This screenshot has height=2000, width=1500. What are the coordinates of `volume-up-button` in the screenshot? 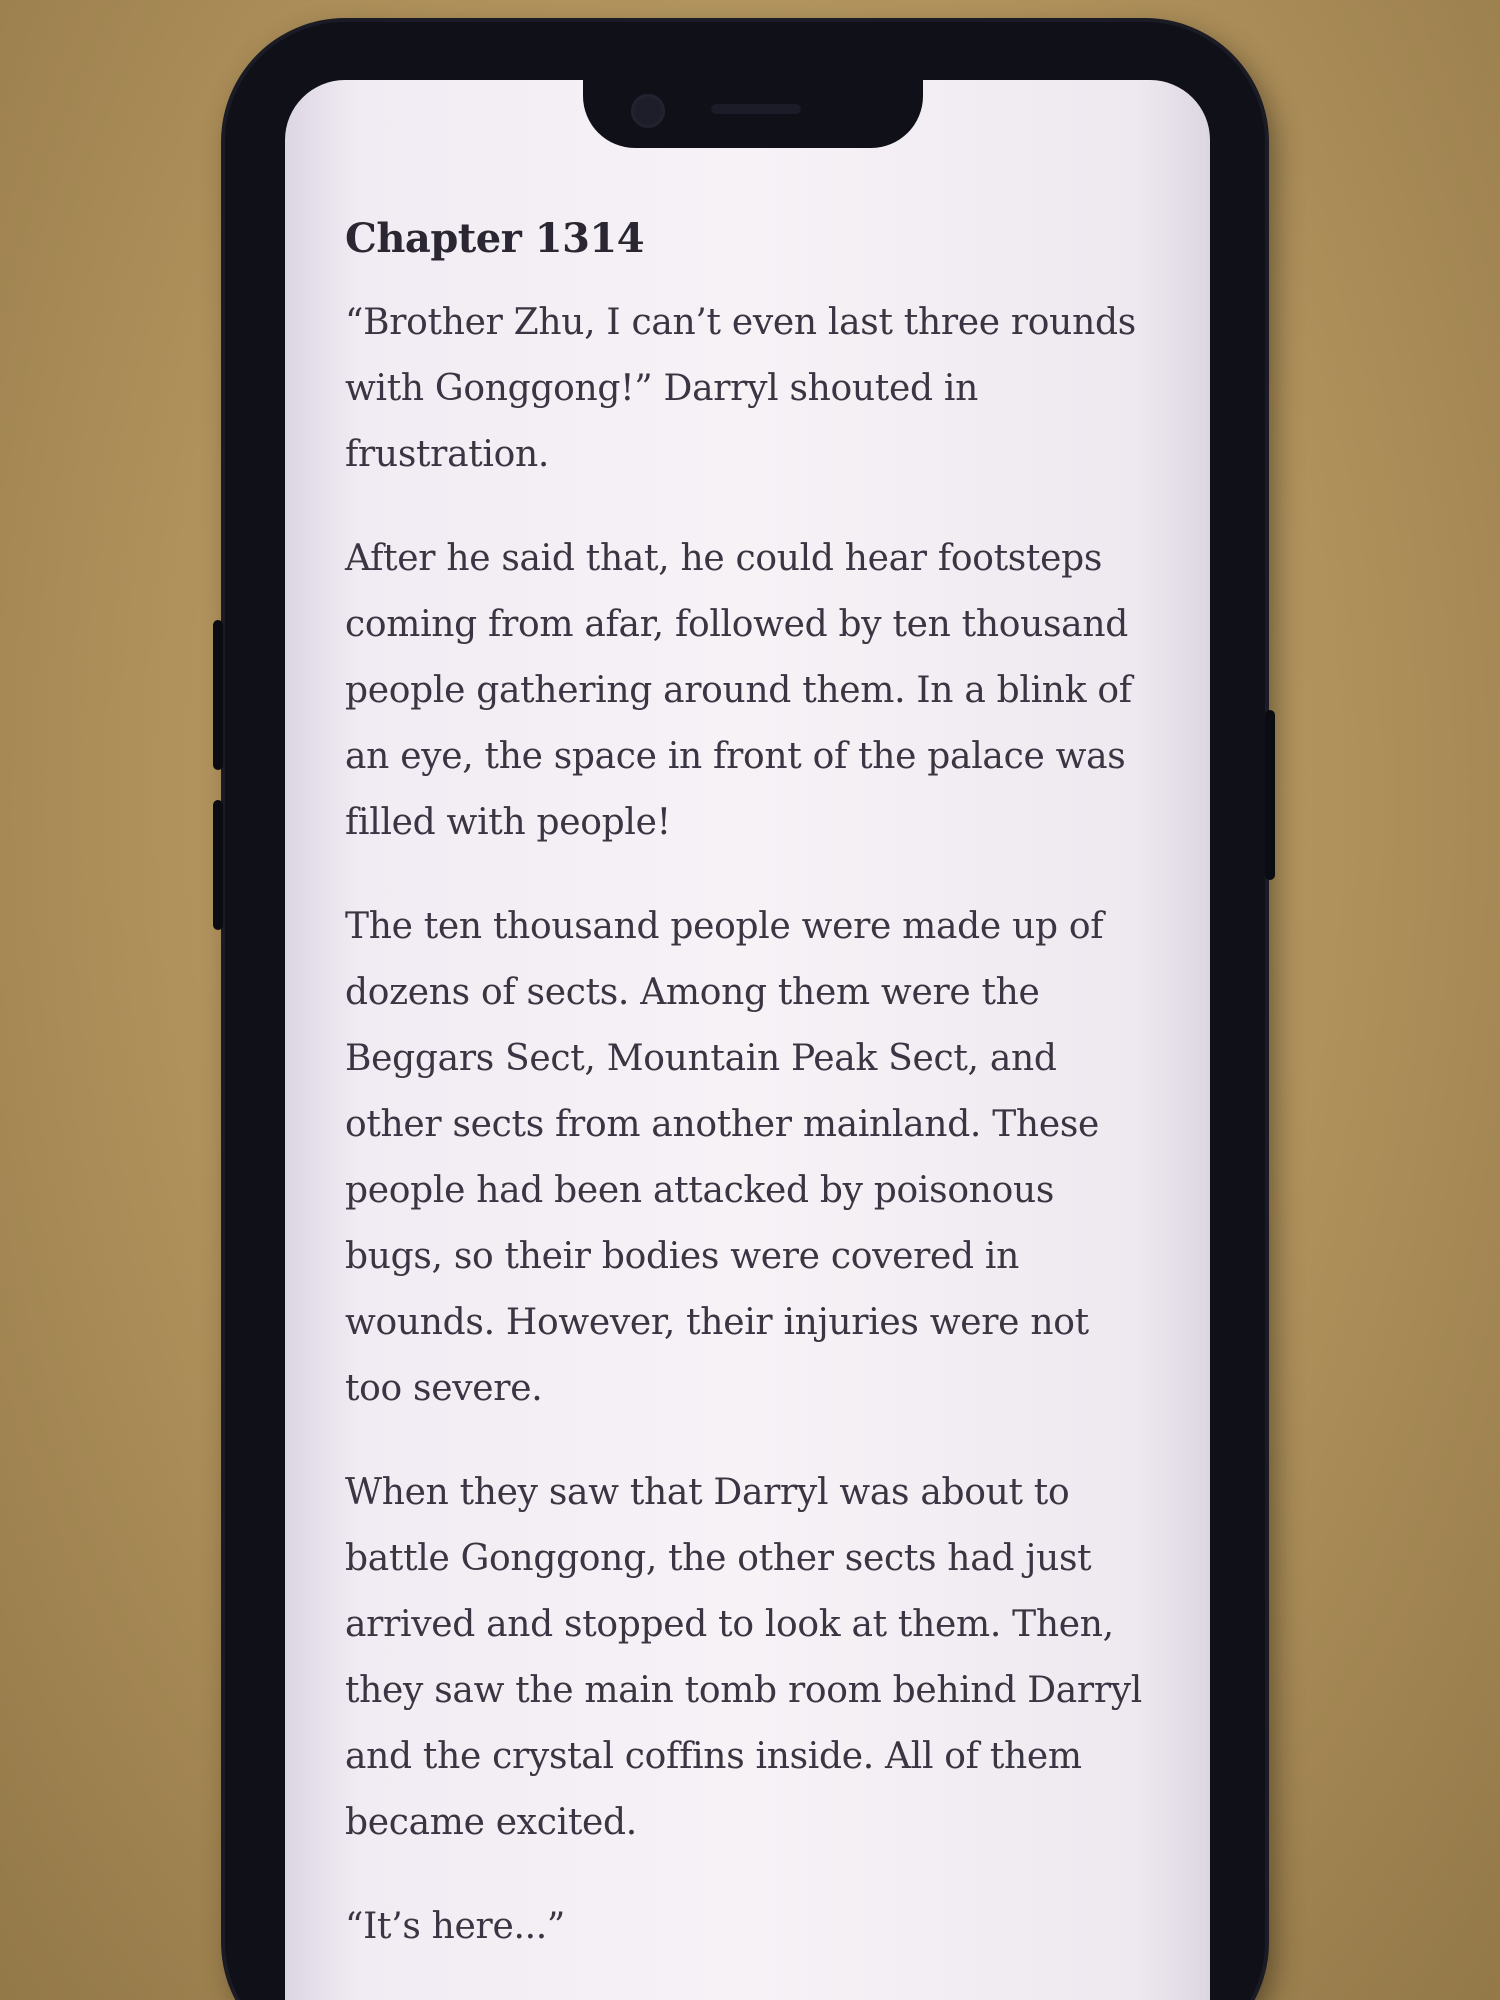 It's located at (218, 695).